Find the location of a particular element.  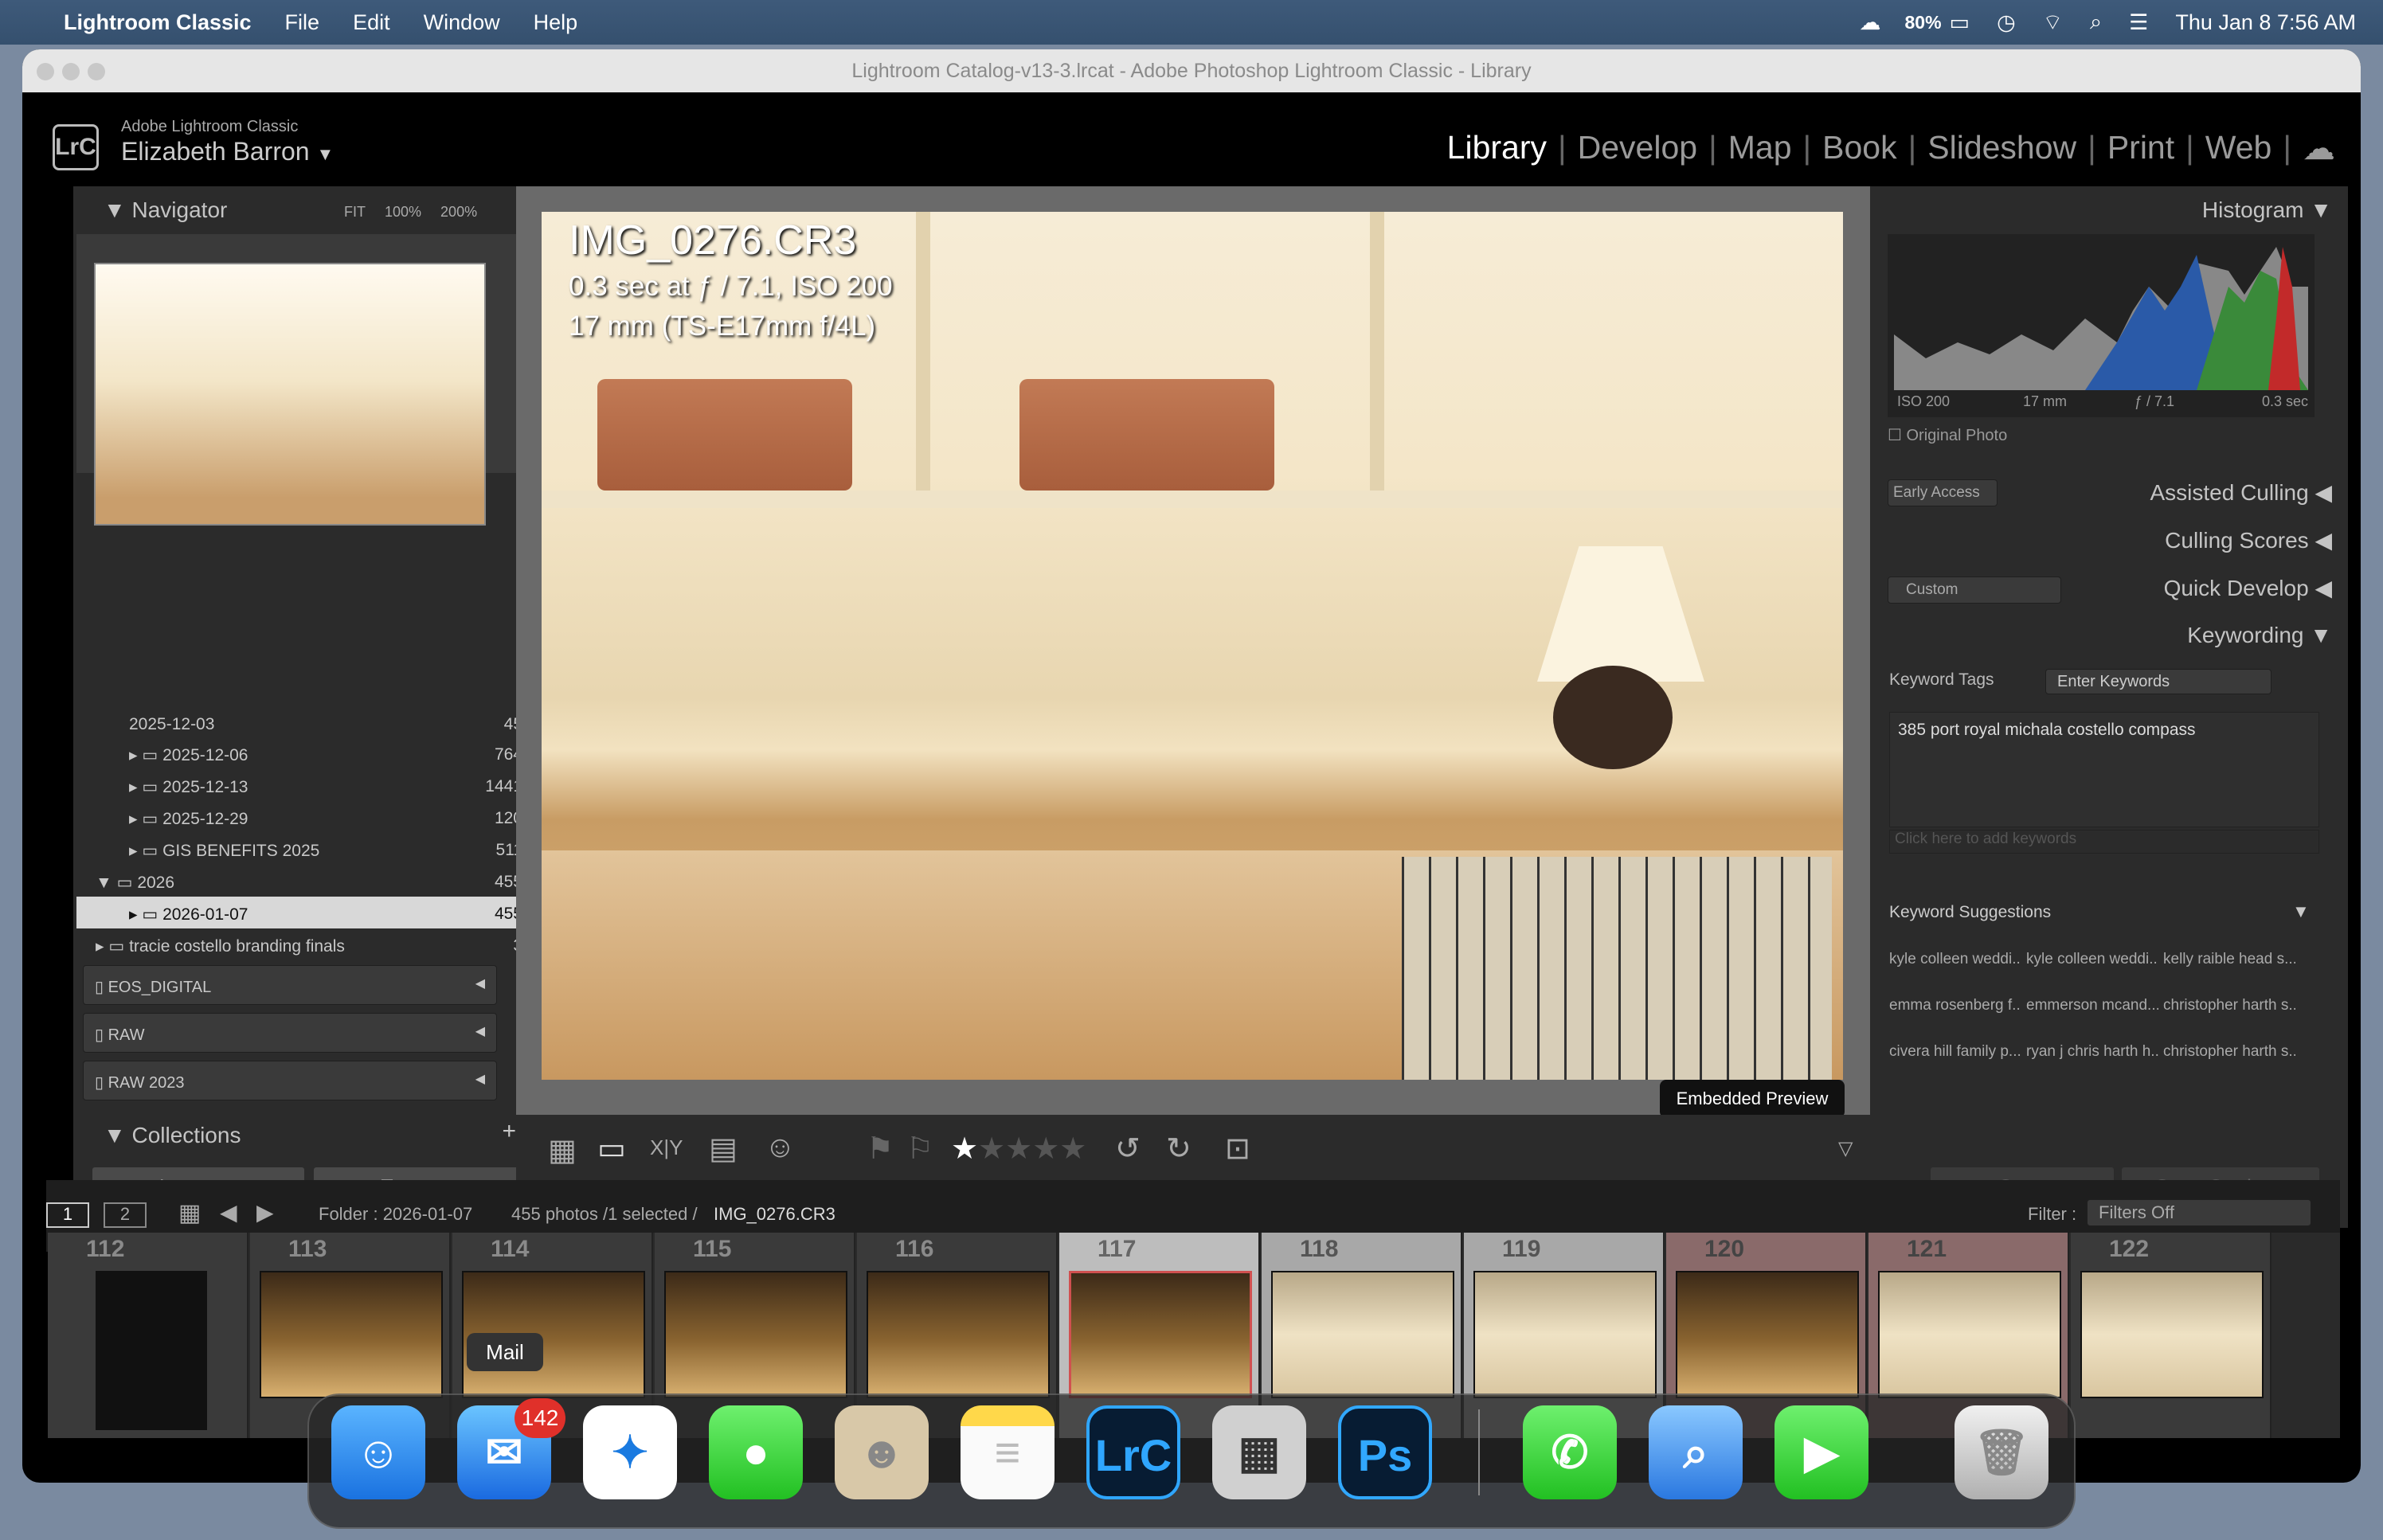

toolbar-content-chevron-icon: ▽ is located at coordinates (1845, 1148).